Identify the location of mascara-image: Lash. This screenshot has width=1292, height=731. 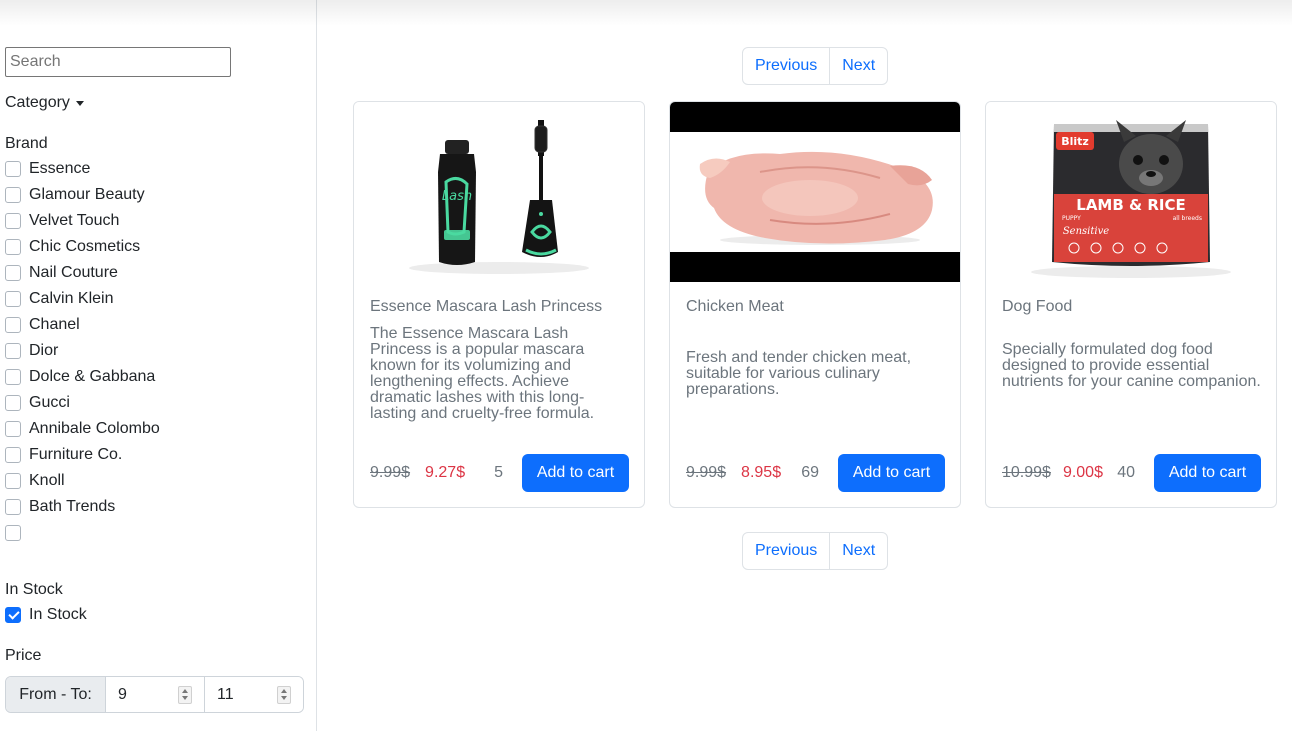
(499, 192).